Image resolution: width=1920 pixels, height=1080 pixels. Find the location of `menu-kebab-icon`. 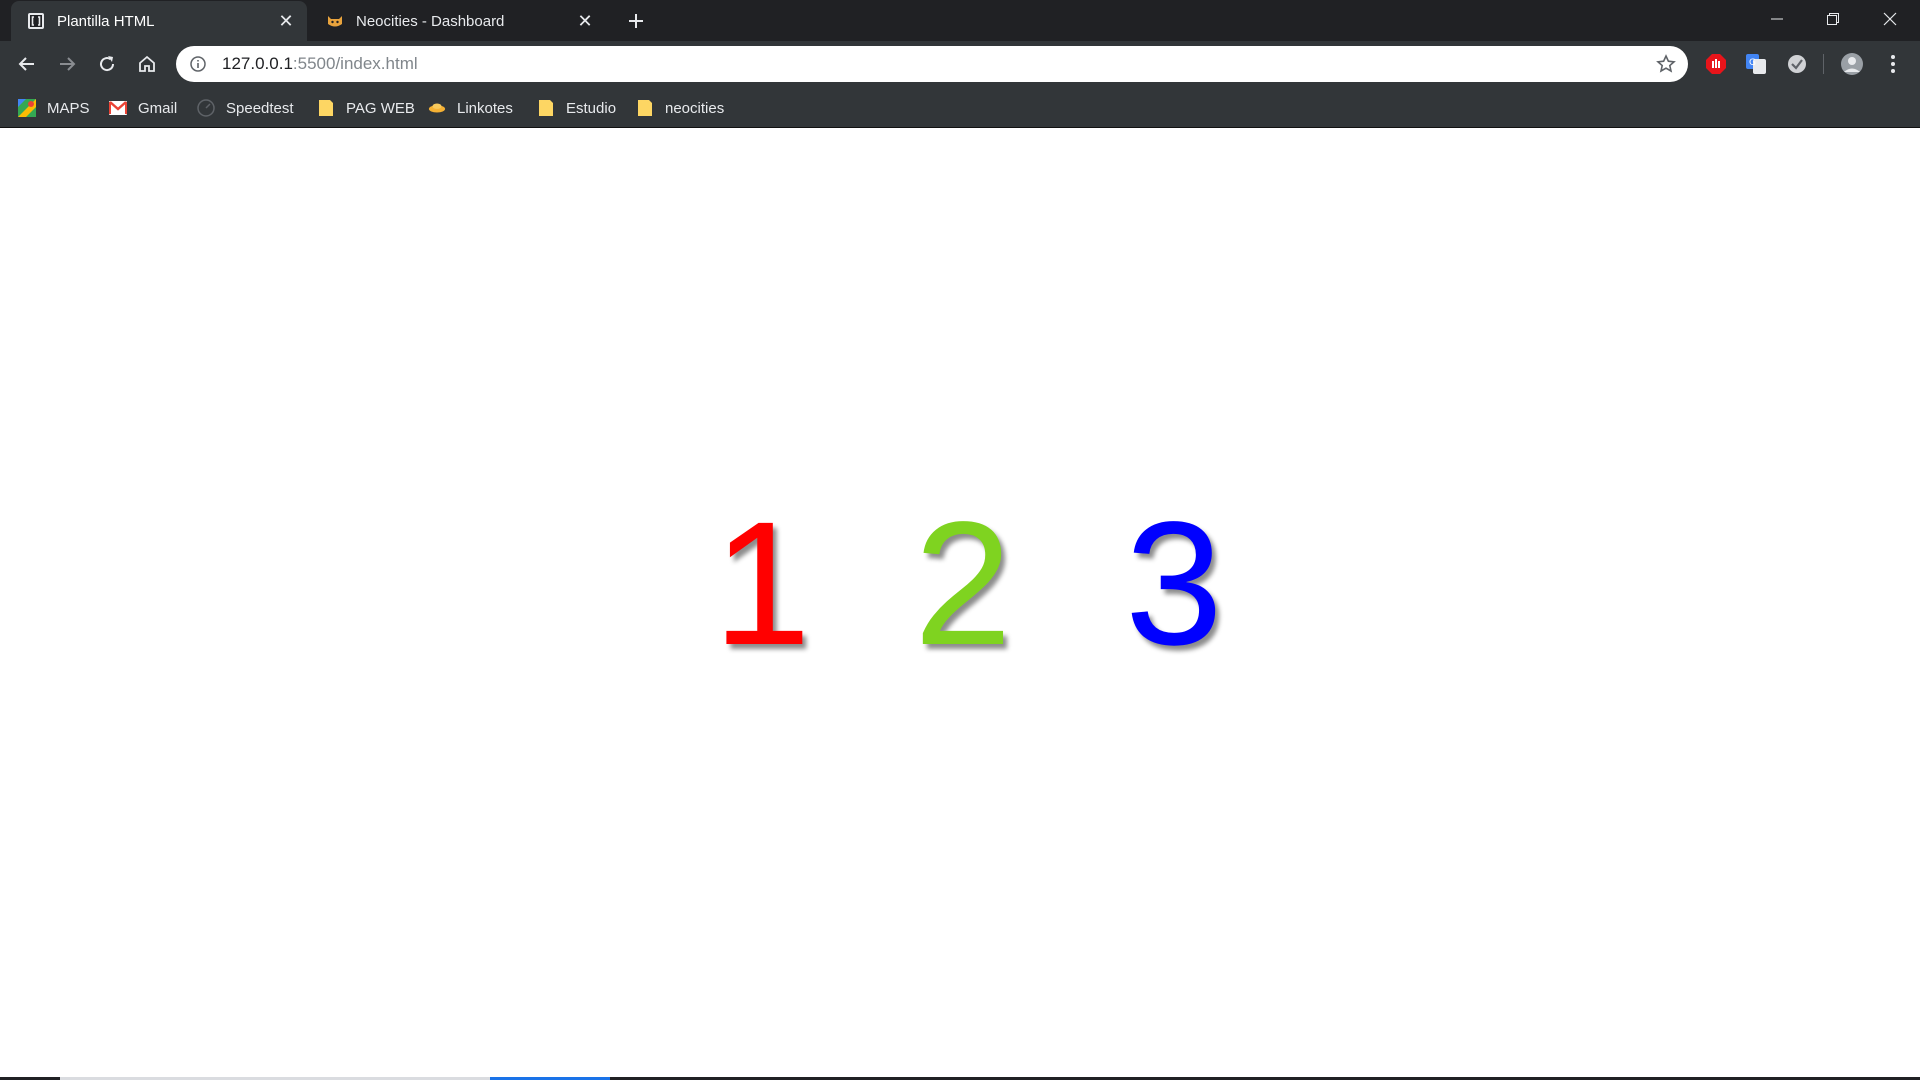

menu-kebab-icon is located at coordinates (1893, 64).